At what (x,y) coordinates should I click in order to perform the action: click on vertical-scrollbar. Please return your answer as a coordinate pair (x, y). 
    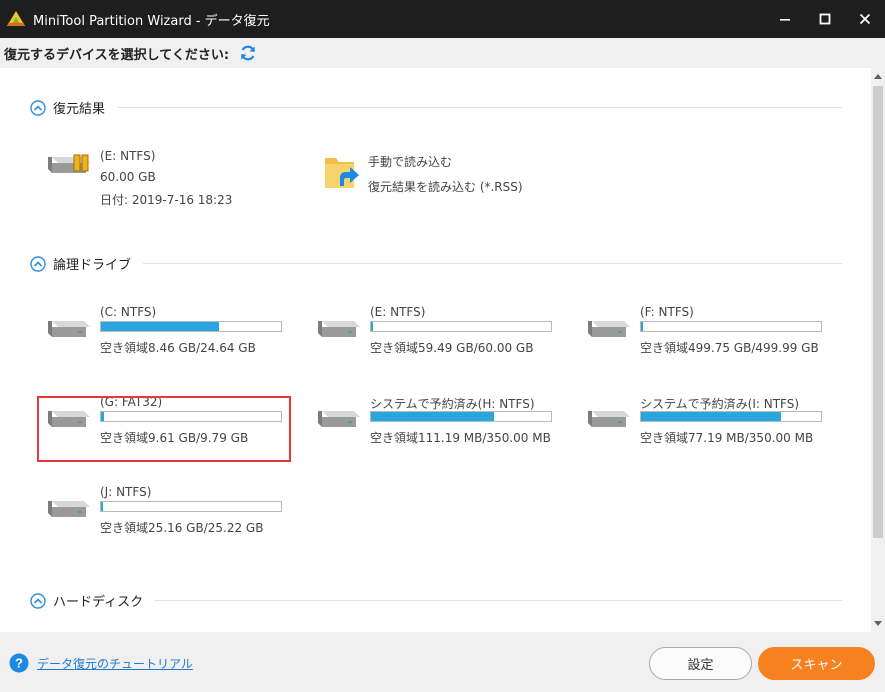
    Looking at the image, I should click on (878, 350).